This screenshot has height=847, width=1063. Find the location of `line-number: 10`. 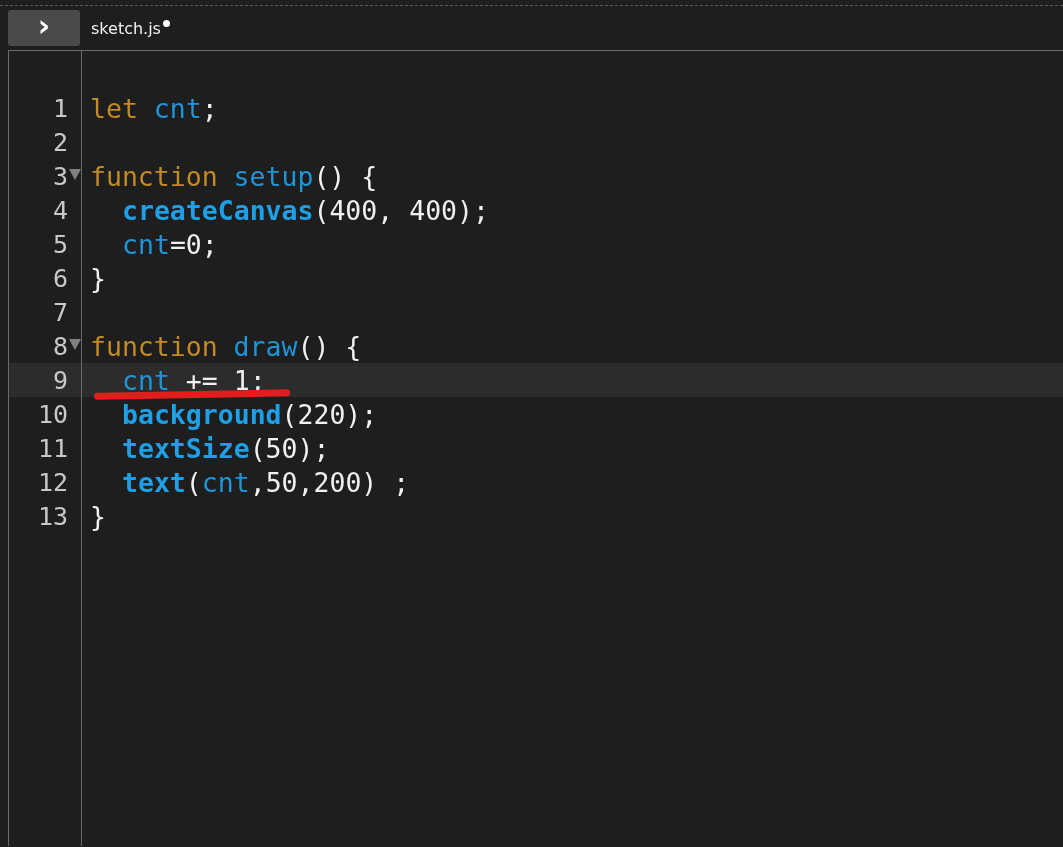

line-number: 10 is located at coordinates (52, 414).